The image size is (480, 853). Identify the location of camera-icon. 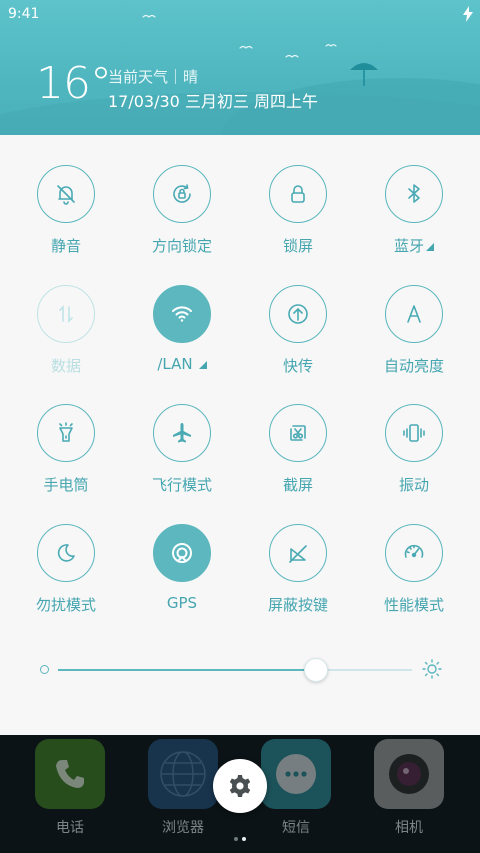
(409, 774).